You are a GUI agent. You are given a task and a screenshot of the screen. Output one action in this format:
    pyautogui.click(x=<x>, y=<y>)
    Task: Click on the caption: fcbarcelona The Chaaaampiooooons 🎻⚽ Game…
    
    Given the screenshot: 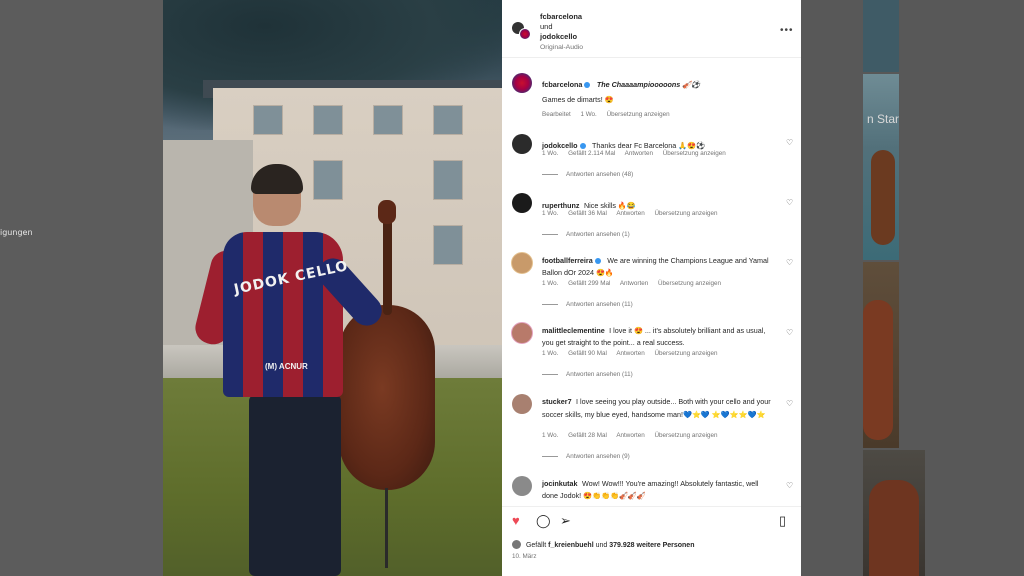 What is the action you would take?
    pyautogui.click(x=651, y=94)
    